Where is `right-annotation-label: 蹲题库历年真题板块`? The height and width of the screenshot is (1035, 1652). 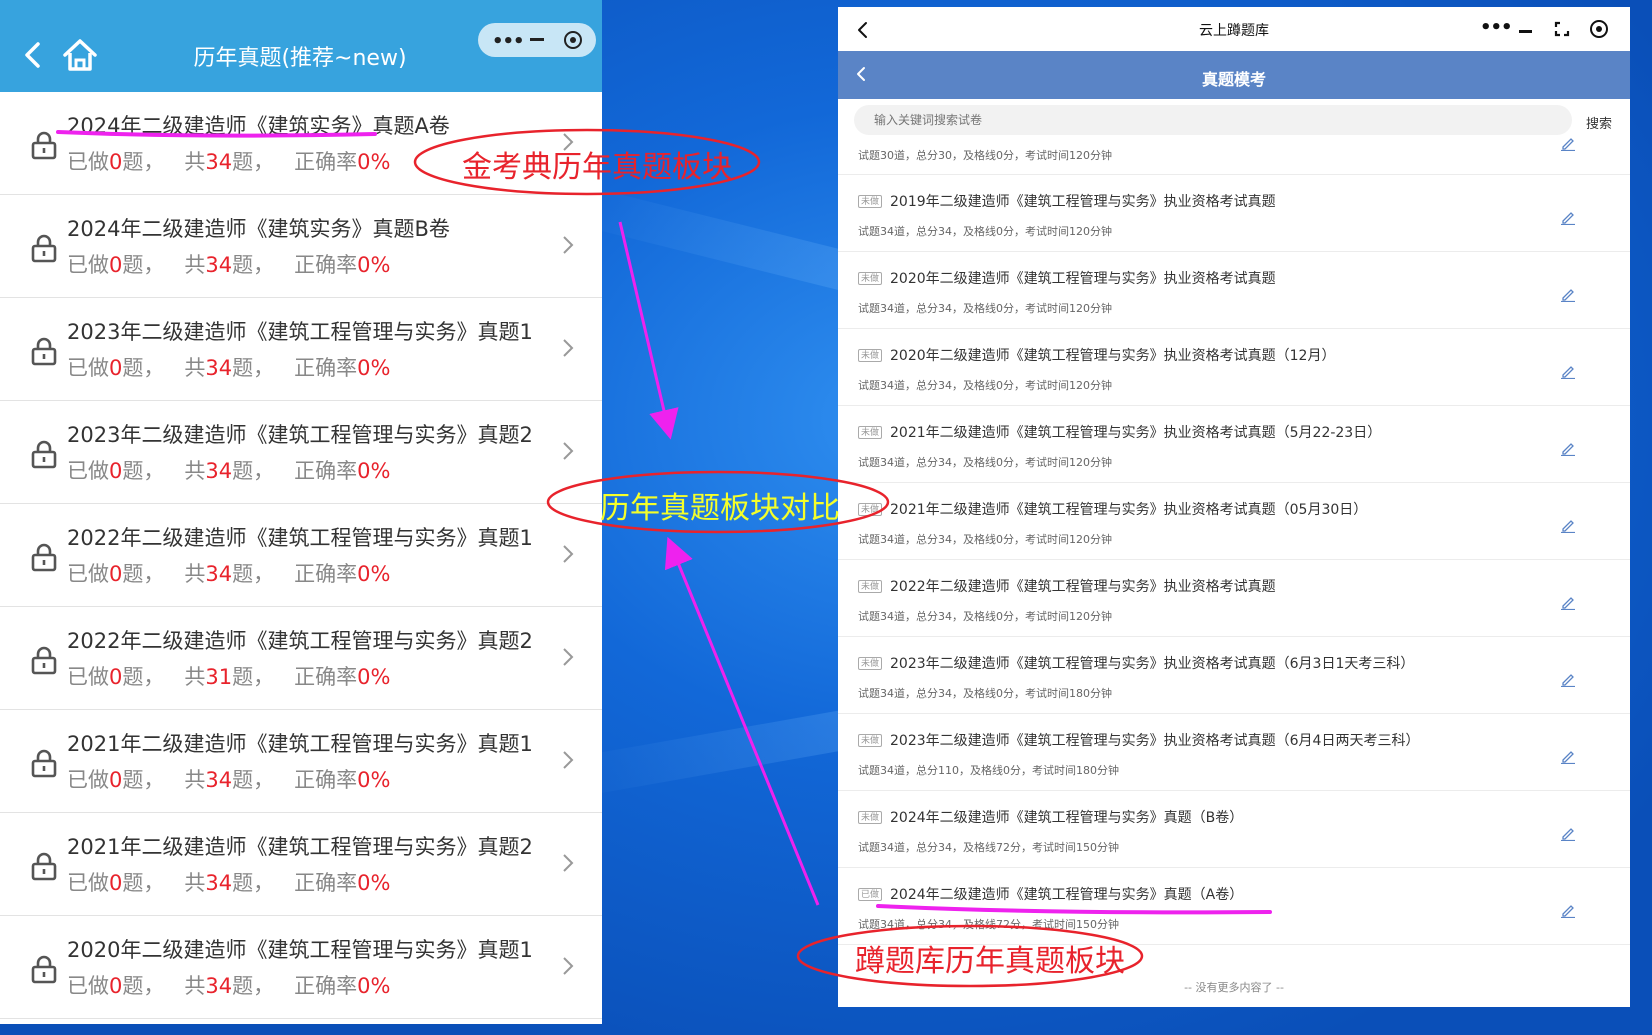
right-annotation-label: 蹲题库历年真题板块 is located at coordinates (990, 961).